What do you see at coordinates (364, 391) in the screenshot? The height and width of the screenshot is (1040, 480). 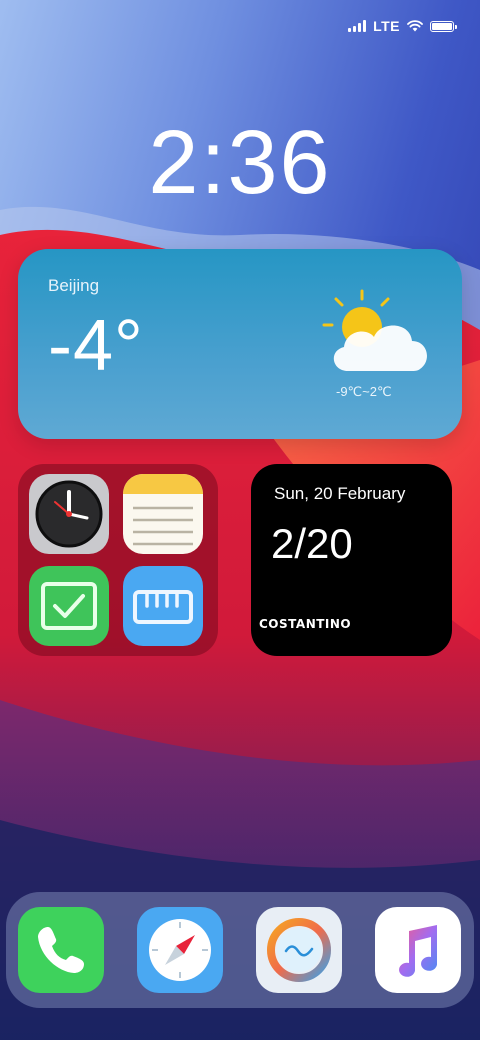 I see `weather-range: -9℃~2℃` at bounding box center [364, 391].